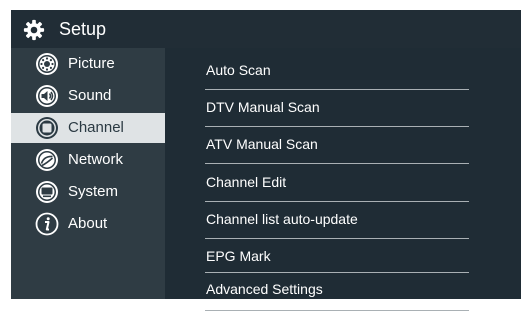 The image size is (532, 311). What do you see at coordinates (337, 108) in the screenshot?
I see `menu-item-dtv-manual-scan: DTV Manual Scan` at bounding box center [337, 108].